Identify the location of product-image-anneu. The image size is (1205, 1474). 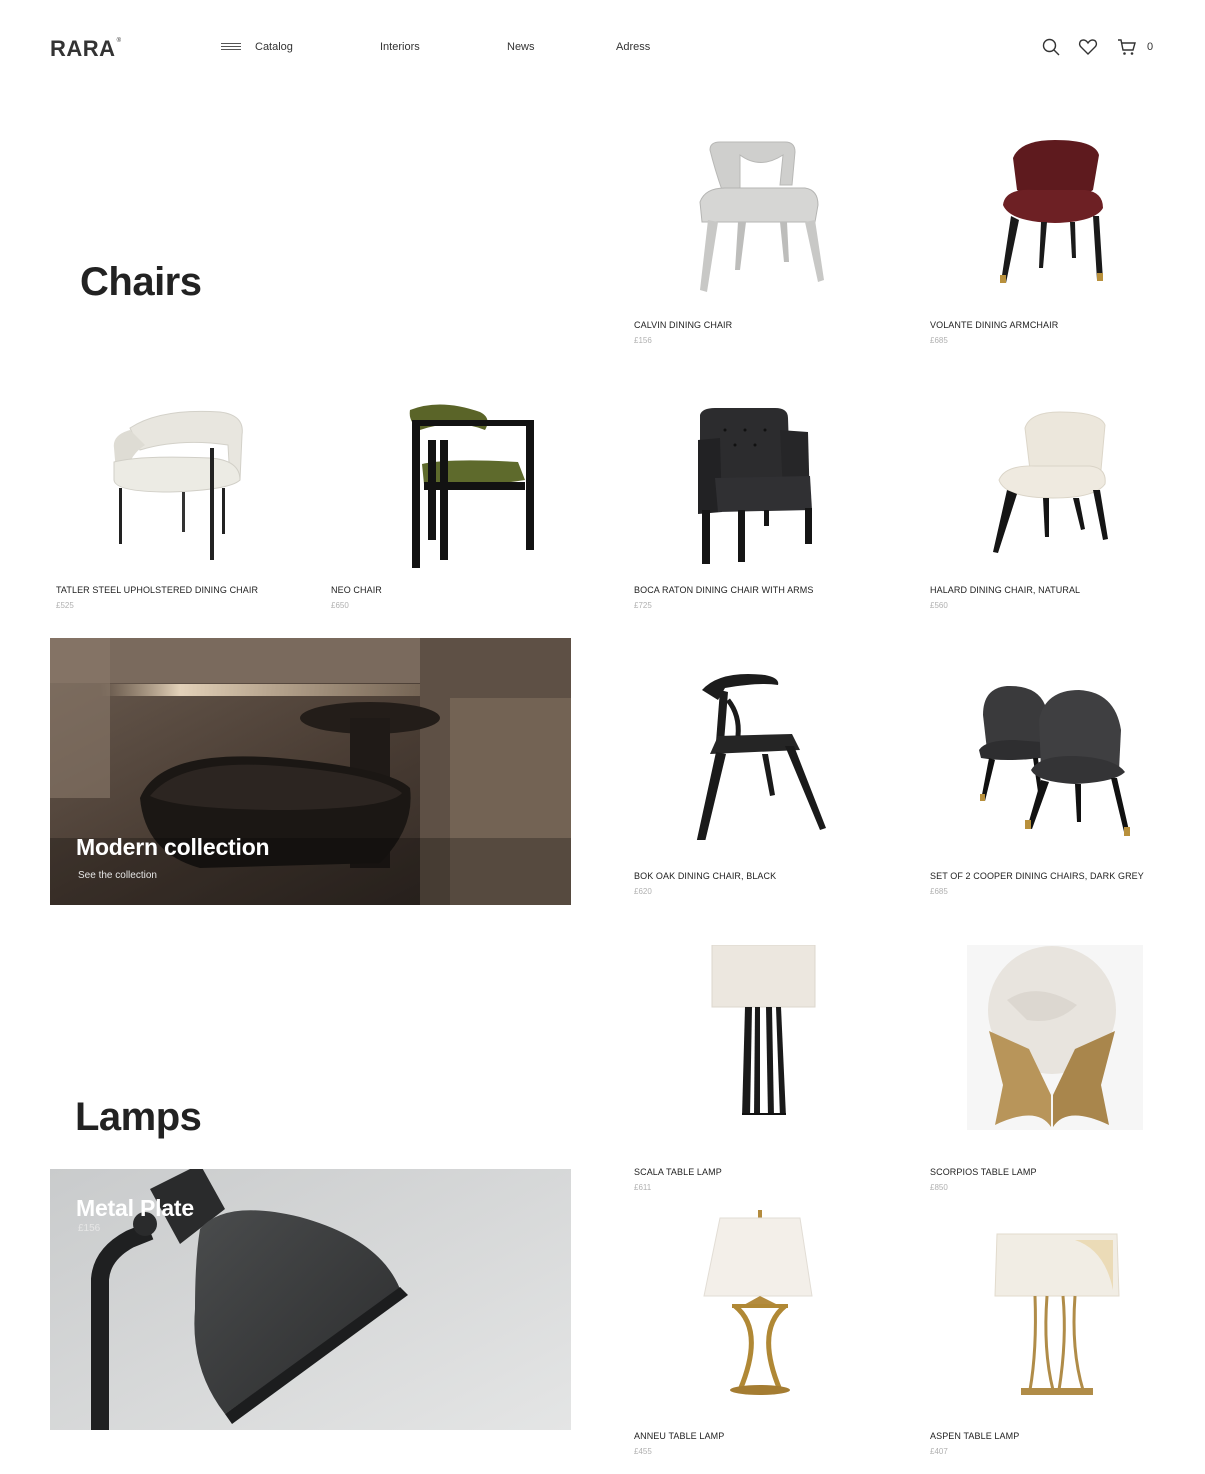
(760, 1305).